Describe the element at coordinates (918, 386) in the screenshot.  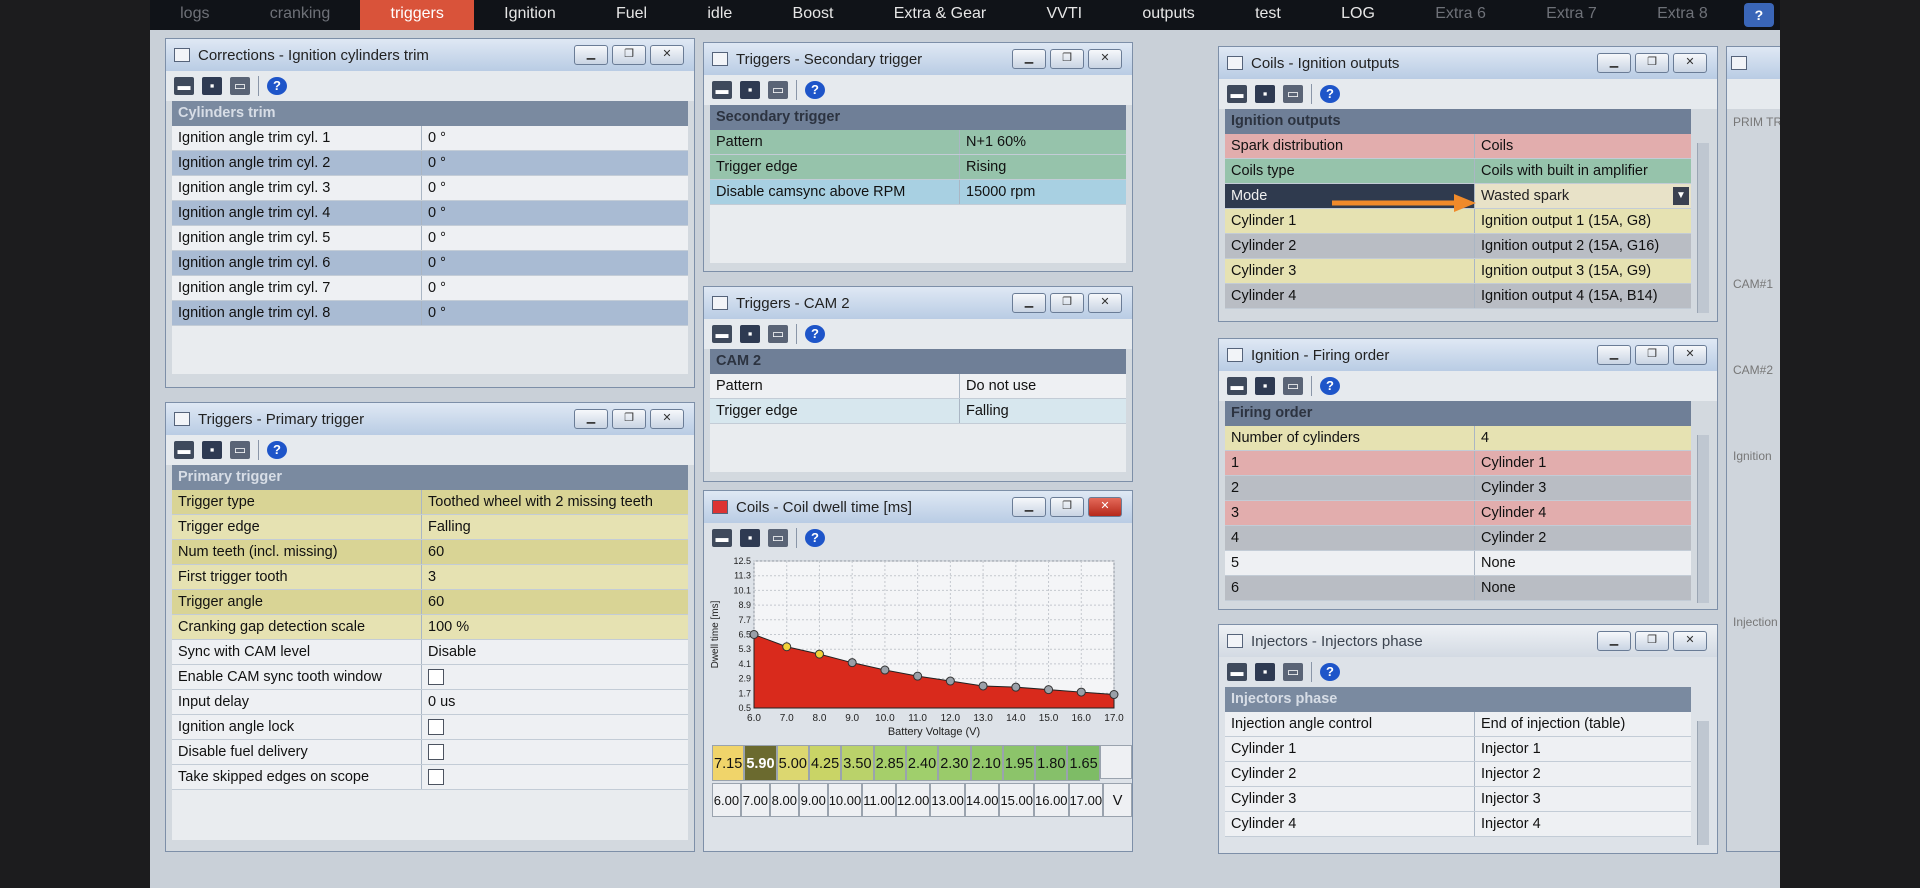
I see `table-row: Pattern Do not use` at that location.